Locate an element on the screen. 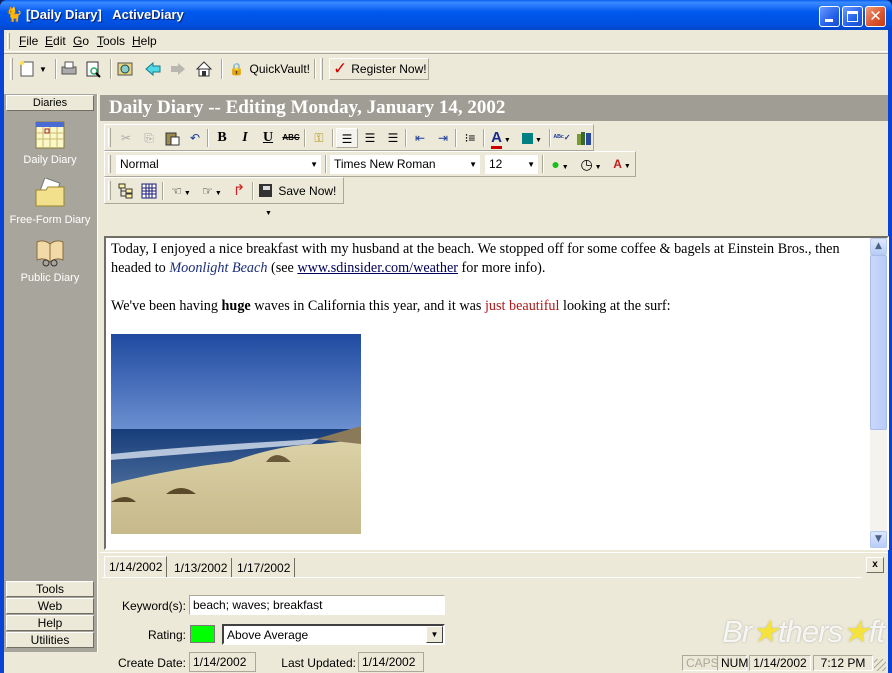 This screenshot has width=892, height=673. sidebar-item-free-form-diary: Free-Form Diary is located at coordinates (50, 202).